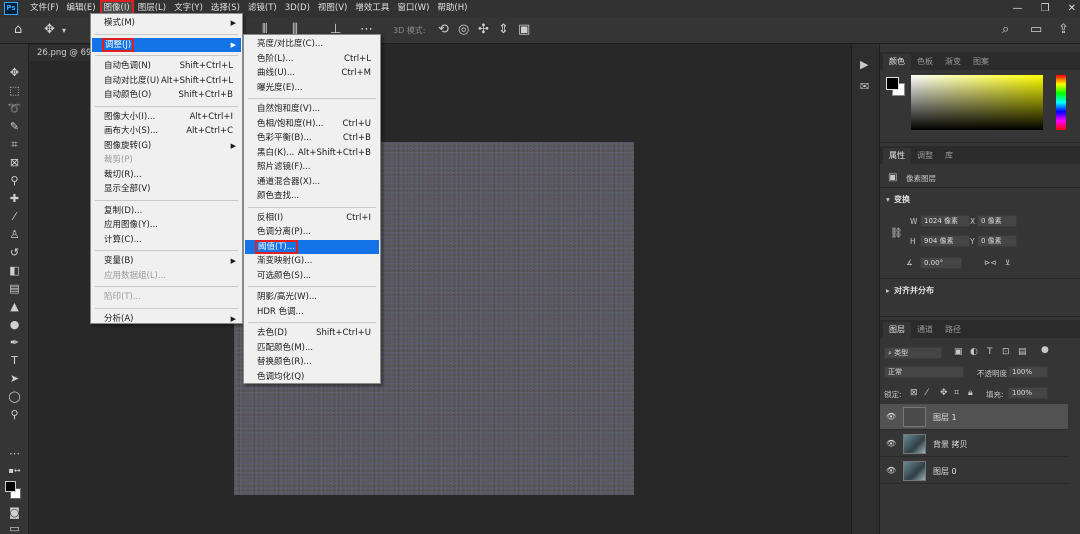 The image size is (1080, 534). I want to click on opacity-field: 100%, so click(1028, 372).